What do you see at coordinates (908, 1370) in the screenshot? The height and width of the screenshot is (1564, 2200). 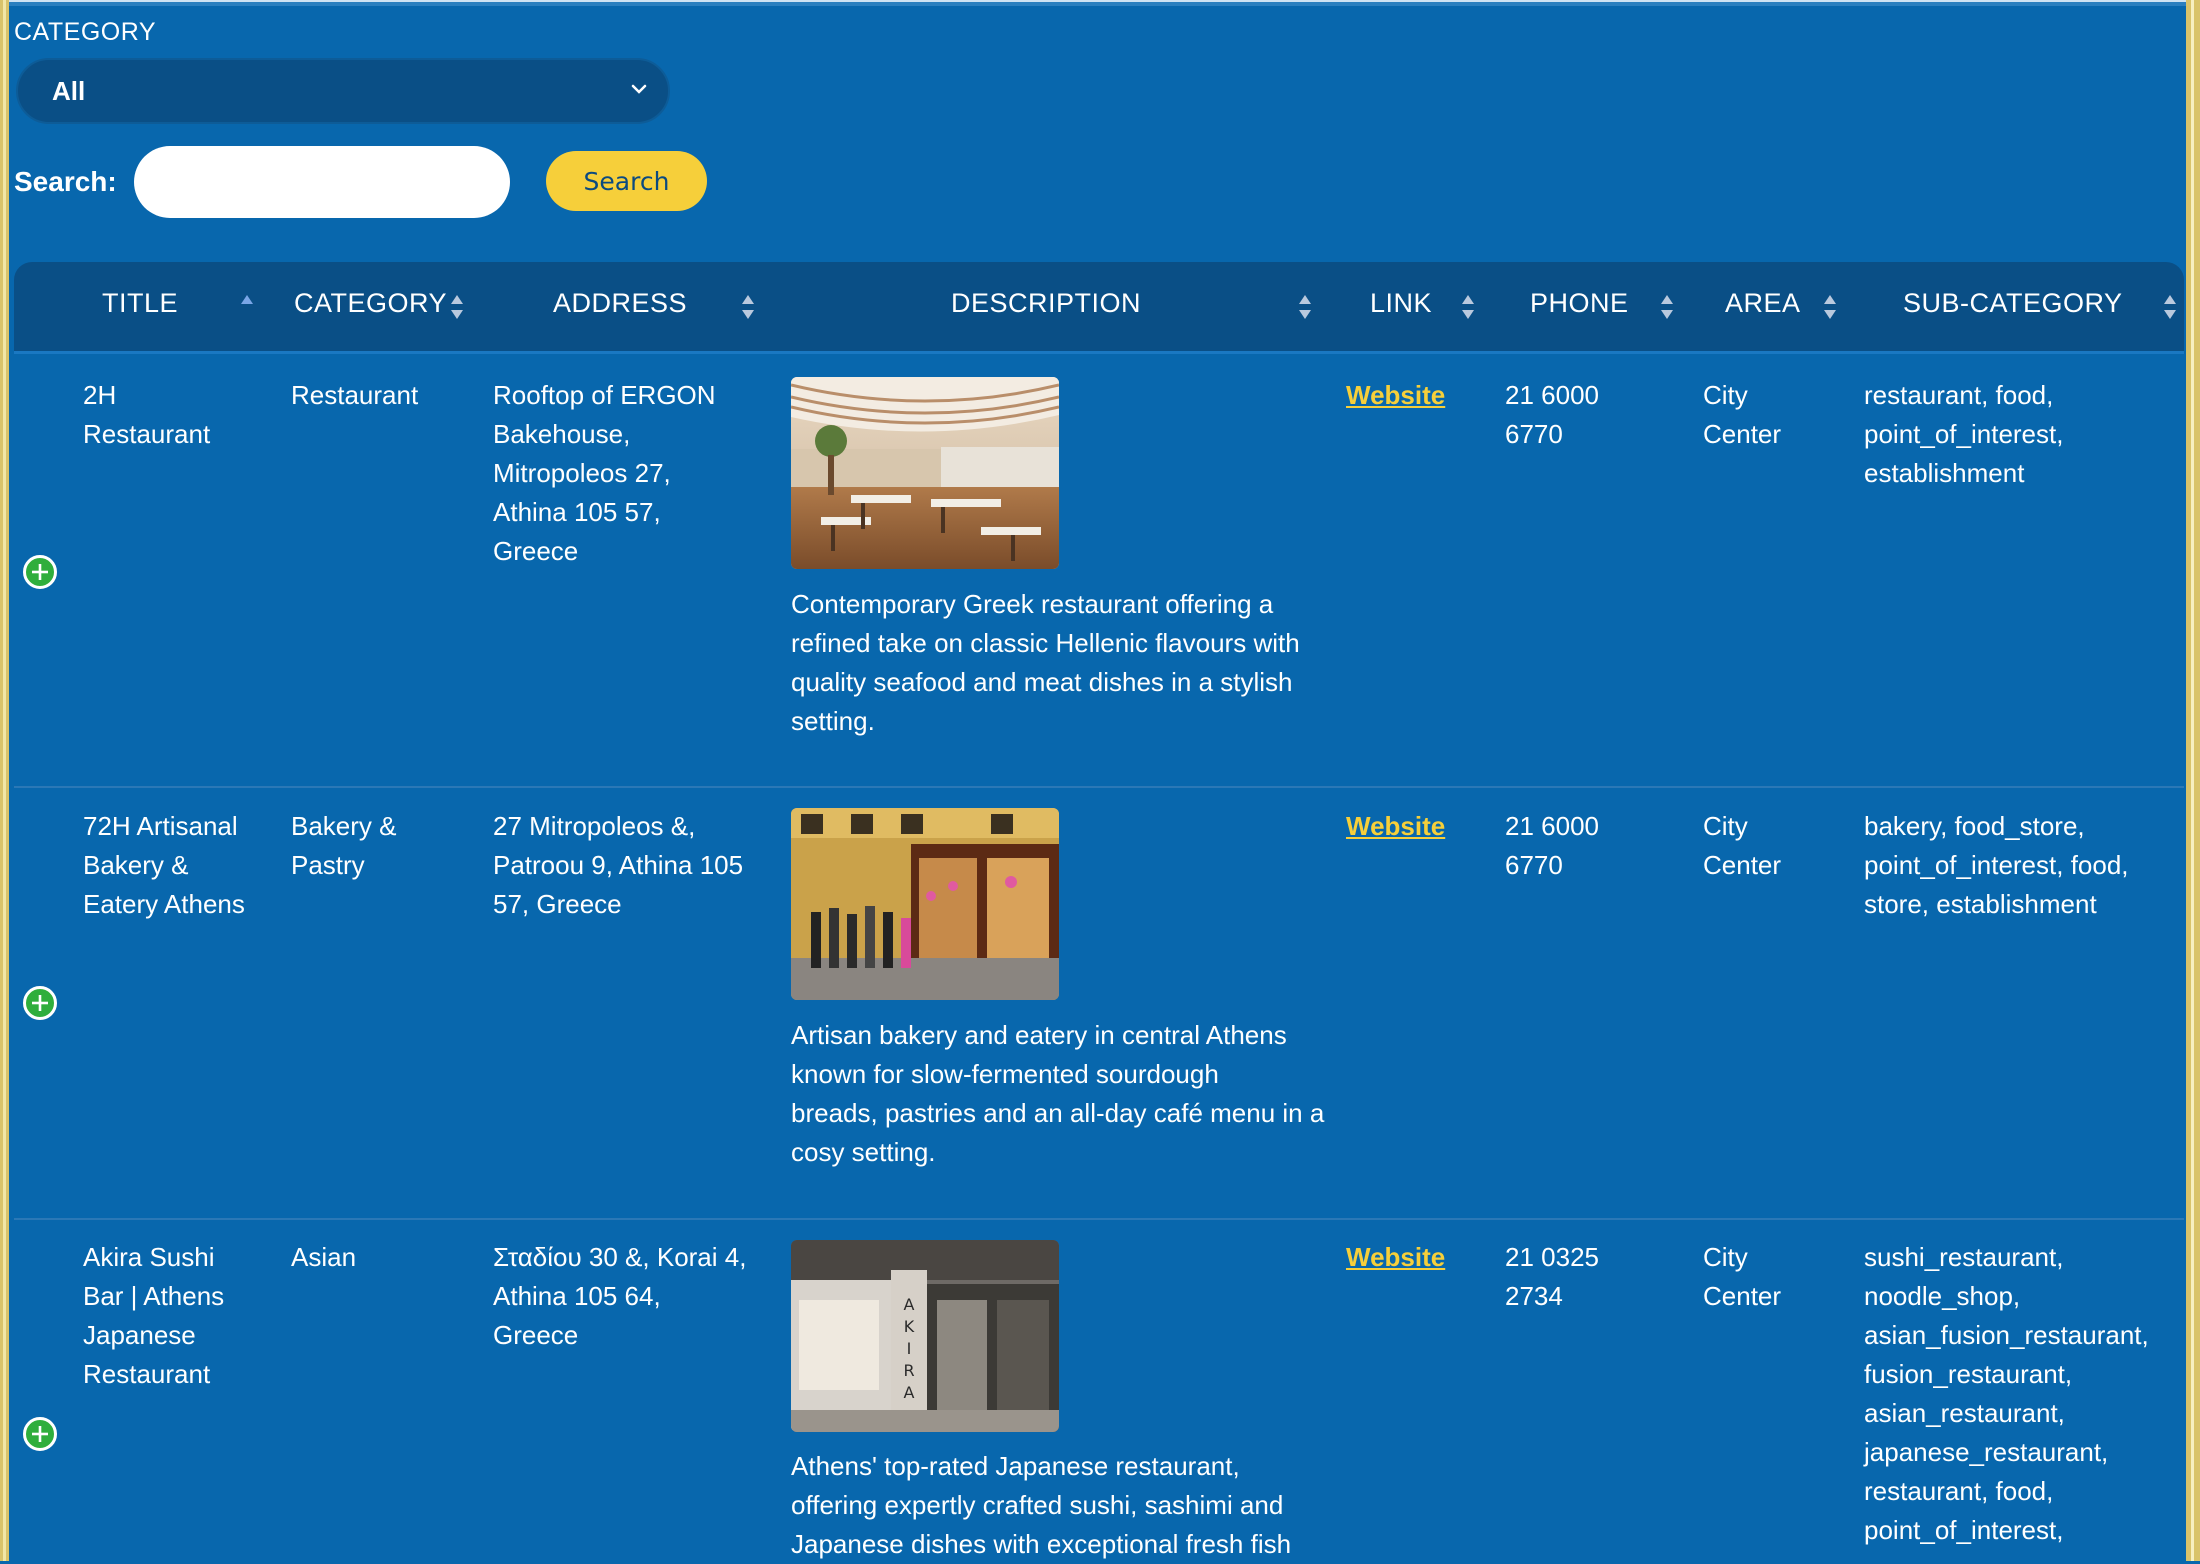 I see `svg-text: R` at bounding box center [908, 1370].